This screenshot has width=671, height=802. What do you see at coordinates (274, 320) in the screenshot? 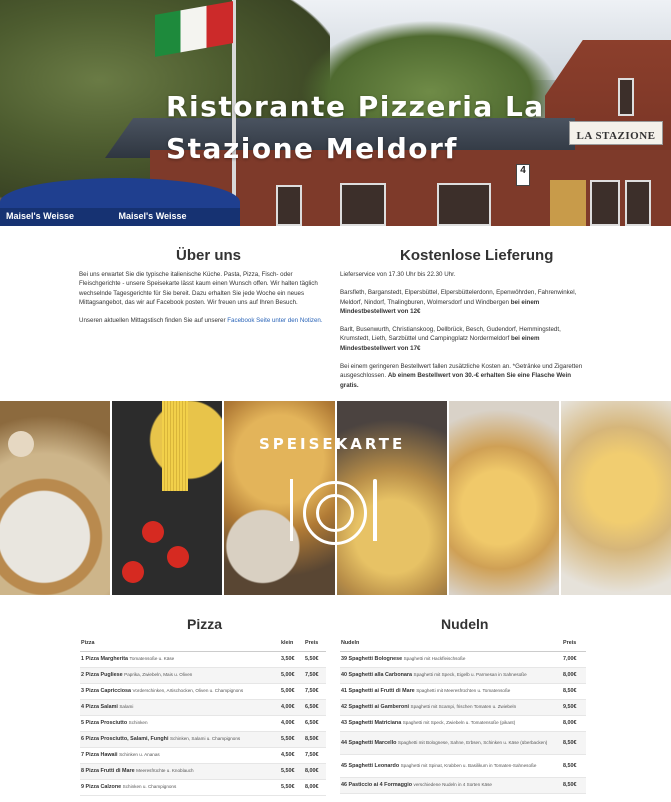
I see `facebook-link: Facebook Seite unter den Notizen.` at bounding box center [274, 320].